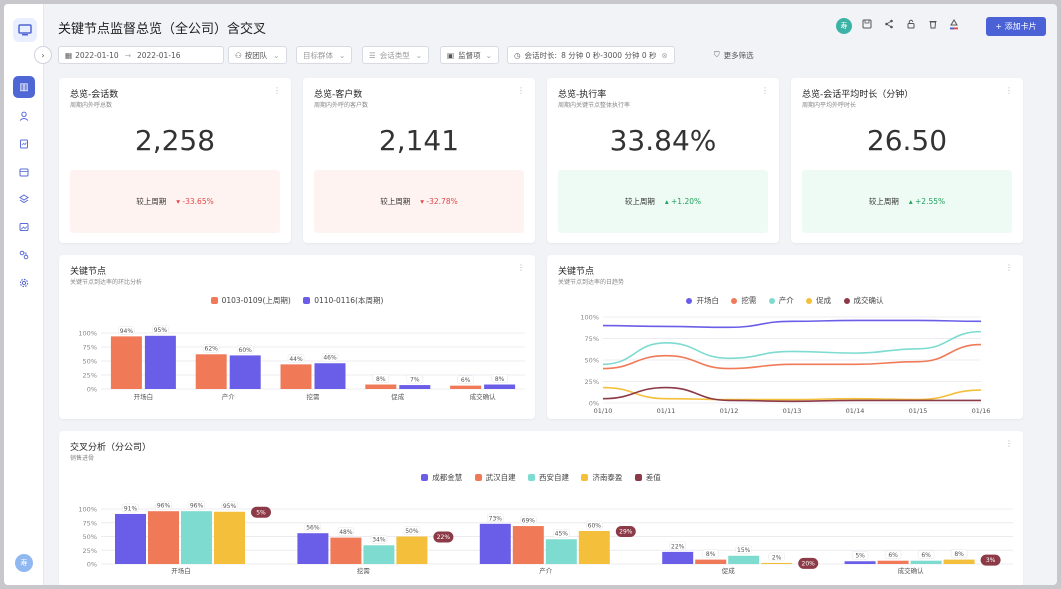 The width and height of the screenshot is (1061, 589). Describe the element at coordinates (734, 55) in the screenshot. I see `more-filters-button: ⛉ 更多筛选` at that location.